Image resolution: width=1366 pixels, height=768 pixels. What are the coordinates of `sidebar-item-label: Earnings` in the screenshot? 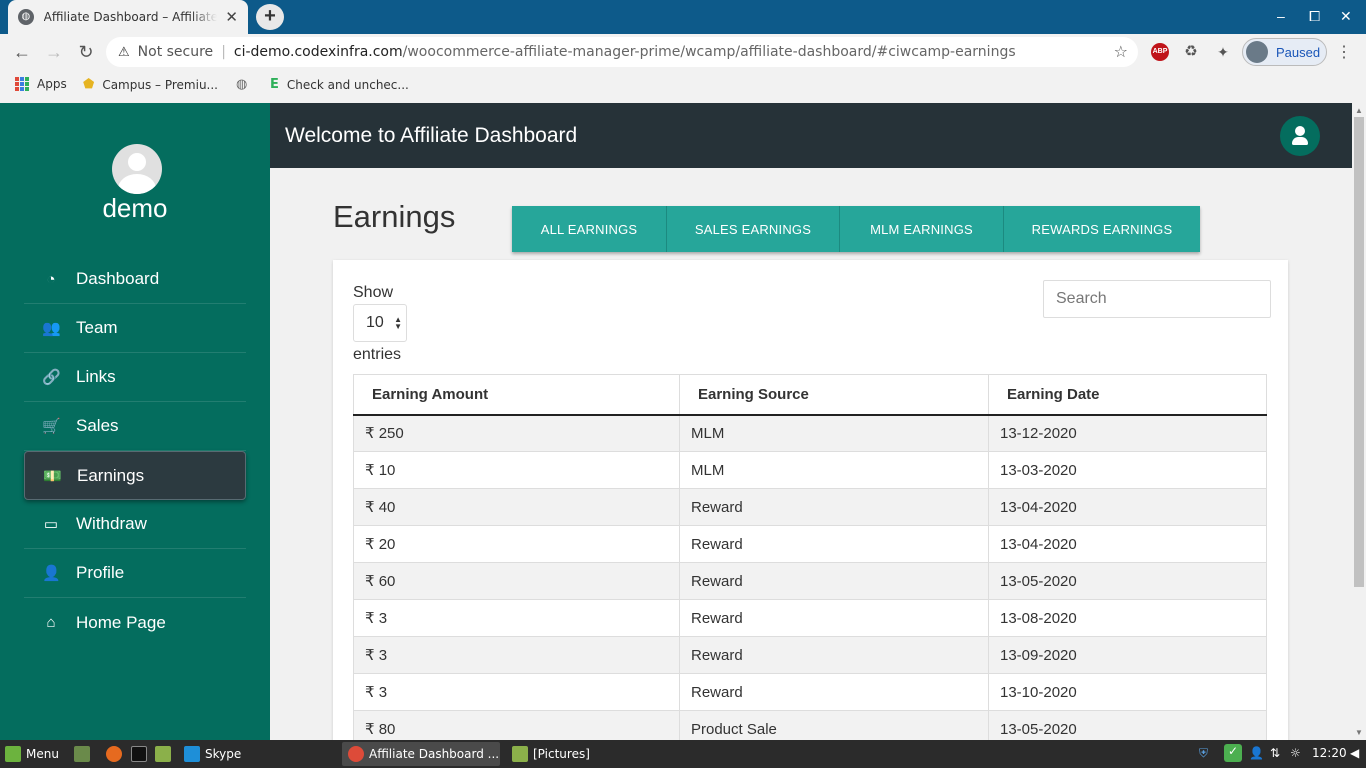 It's located at (111, 475).